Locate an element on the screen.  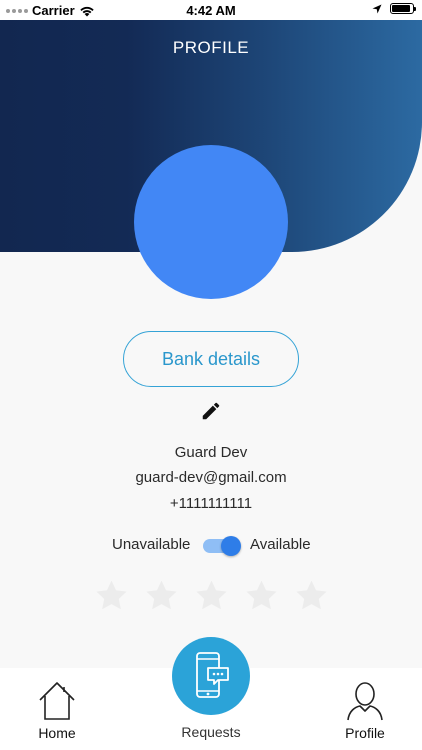
battery-icon is located at coordinates (403, 8).